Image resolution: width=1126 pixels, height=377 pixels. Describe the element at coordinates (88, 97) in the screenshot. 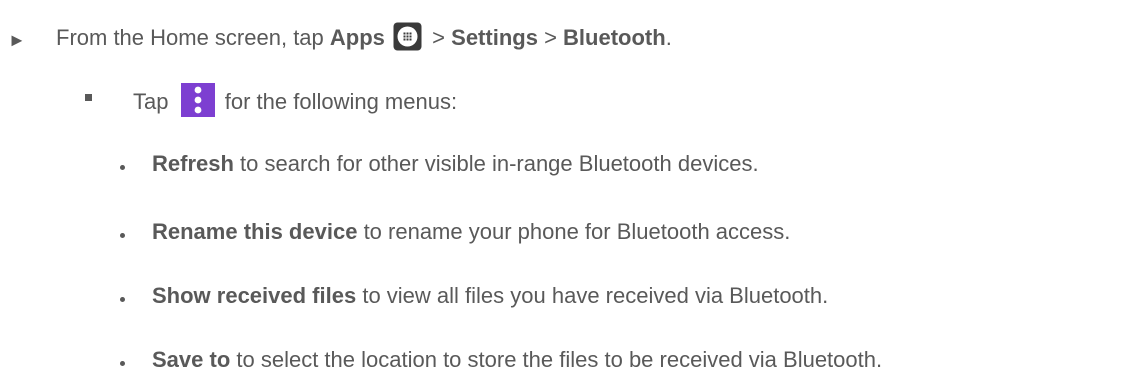

I see `square-bullet` at that location.